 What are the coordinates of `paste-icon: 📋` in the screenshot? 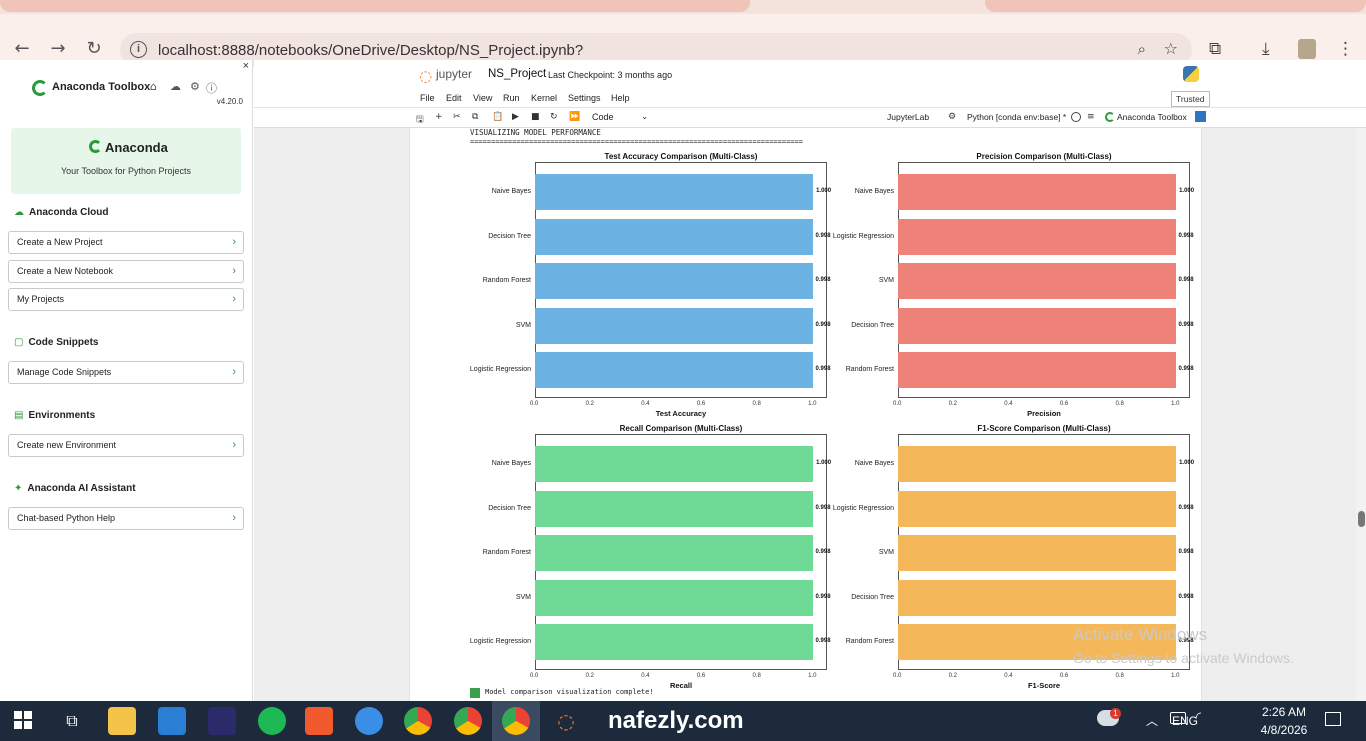 It's located at (497, 117).